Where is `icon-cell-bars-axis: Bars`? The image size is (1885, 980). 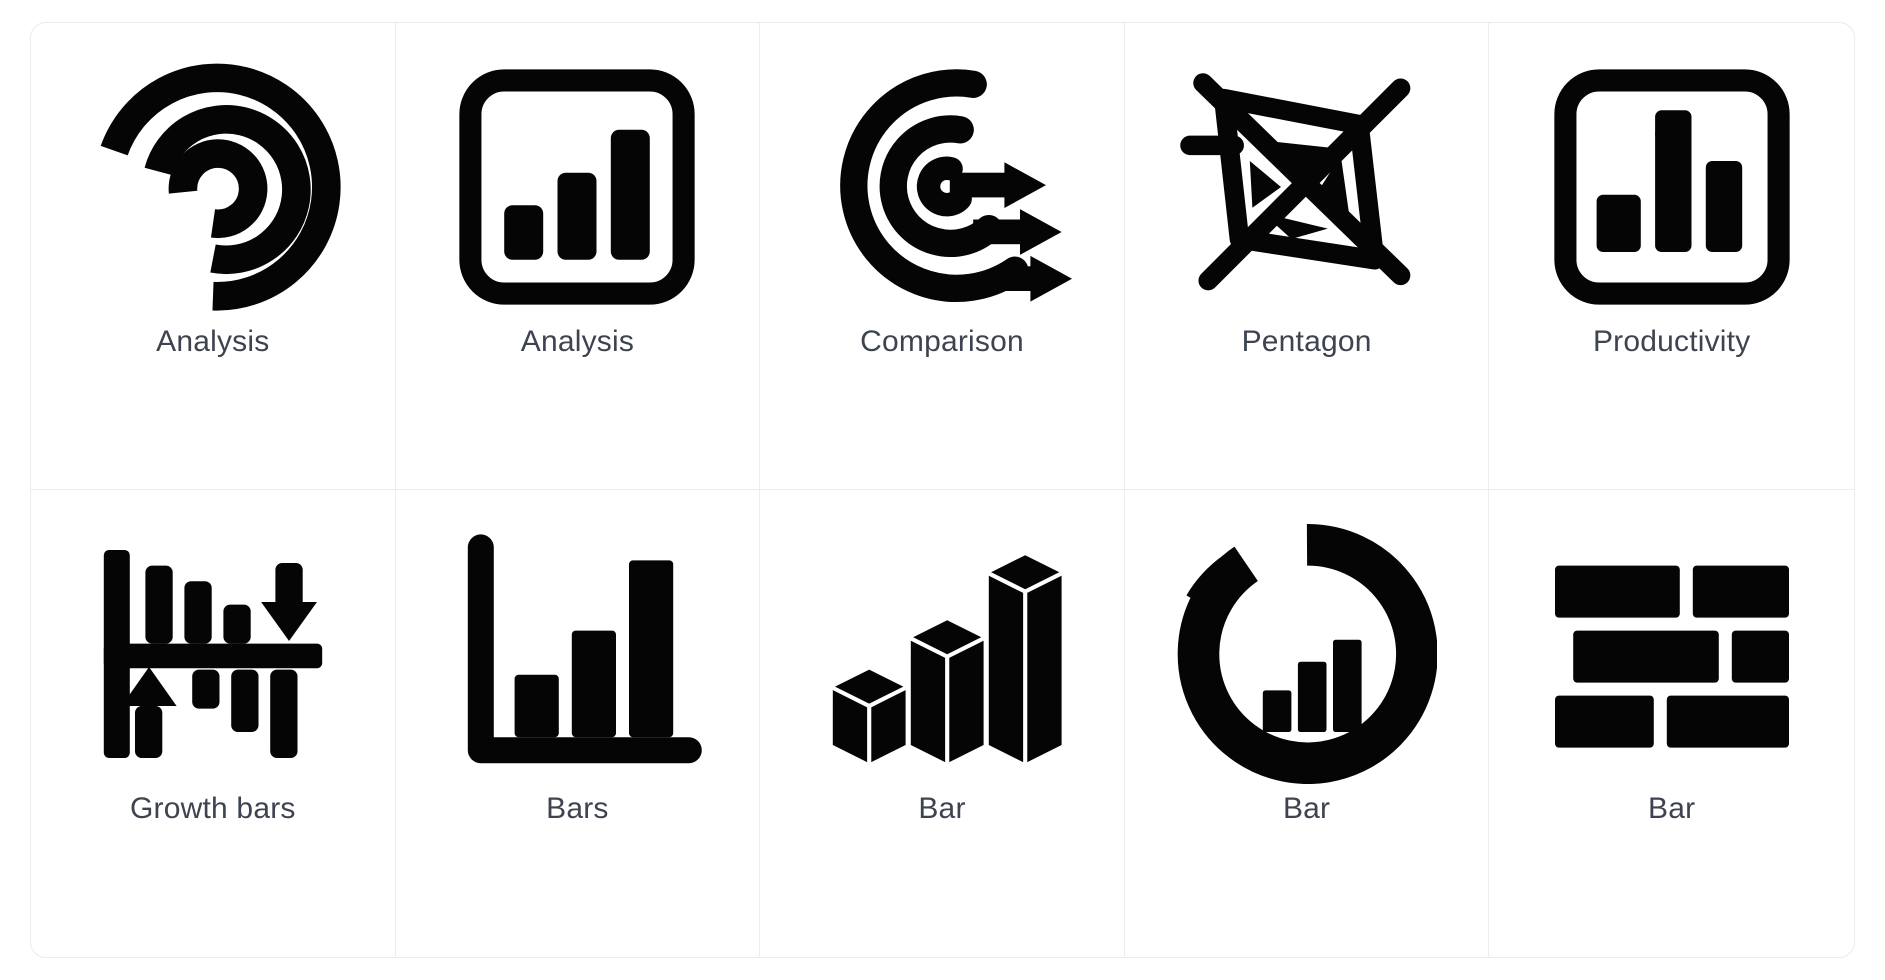
icon-cell-bars-axis: Bars is located at coordinates (578, 723).